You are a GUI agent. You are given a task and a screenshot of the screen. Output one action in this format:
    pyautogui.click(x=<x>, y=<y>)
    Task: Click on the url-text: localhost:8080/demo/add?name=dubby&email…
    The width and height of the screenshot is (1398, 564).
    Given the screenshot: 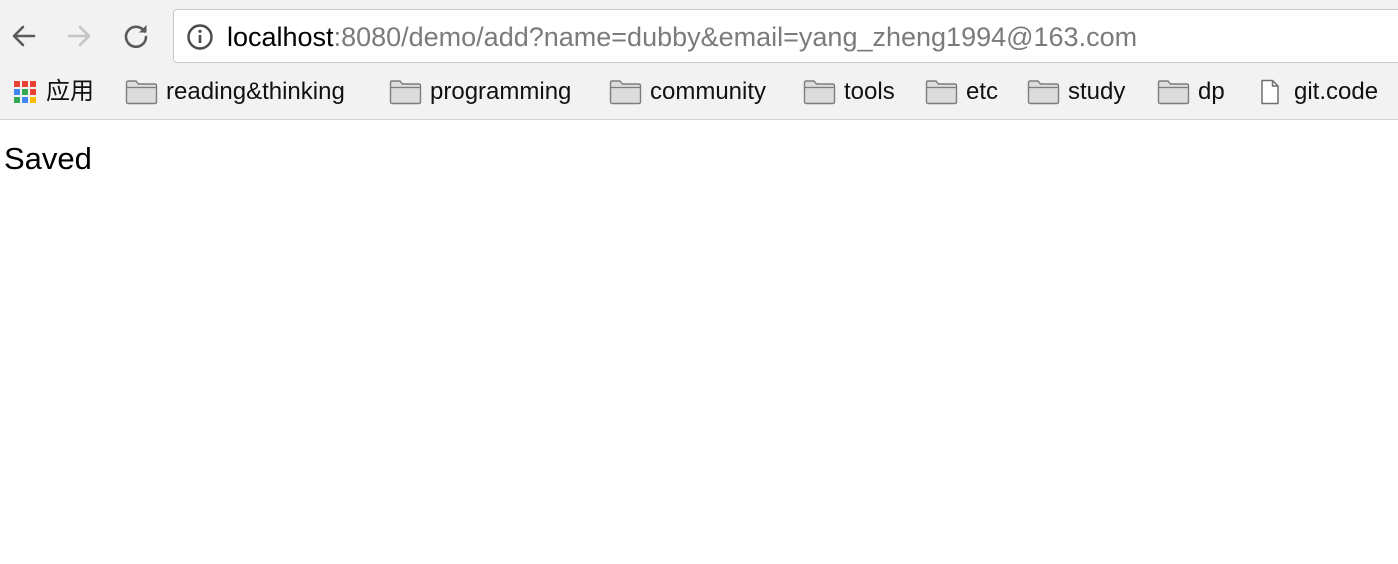 What is the action you would take?
    pyautogui.click(x=682, y=37)
    